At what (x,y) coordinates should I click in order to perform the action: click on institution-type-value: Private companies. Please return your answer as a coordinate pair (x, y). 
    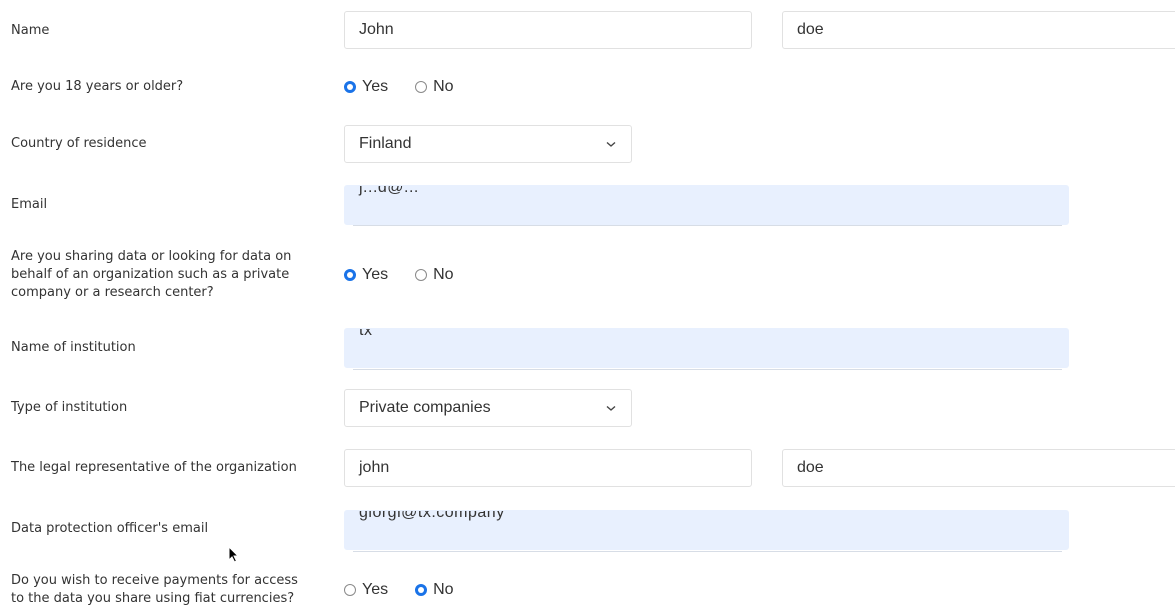
    Looking at the image, I should click on (425, 407).